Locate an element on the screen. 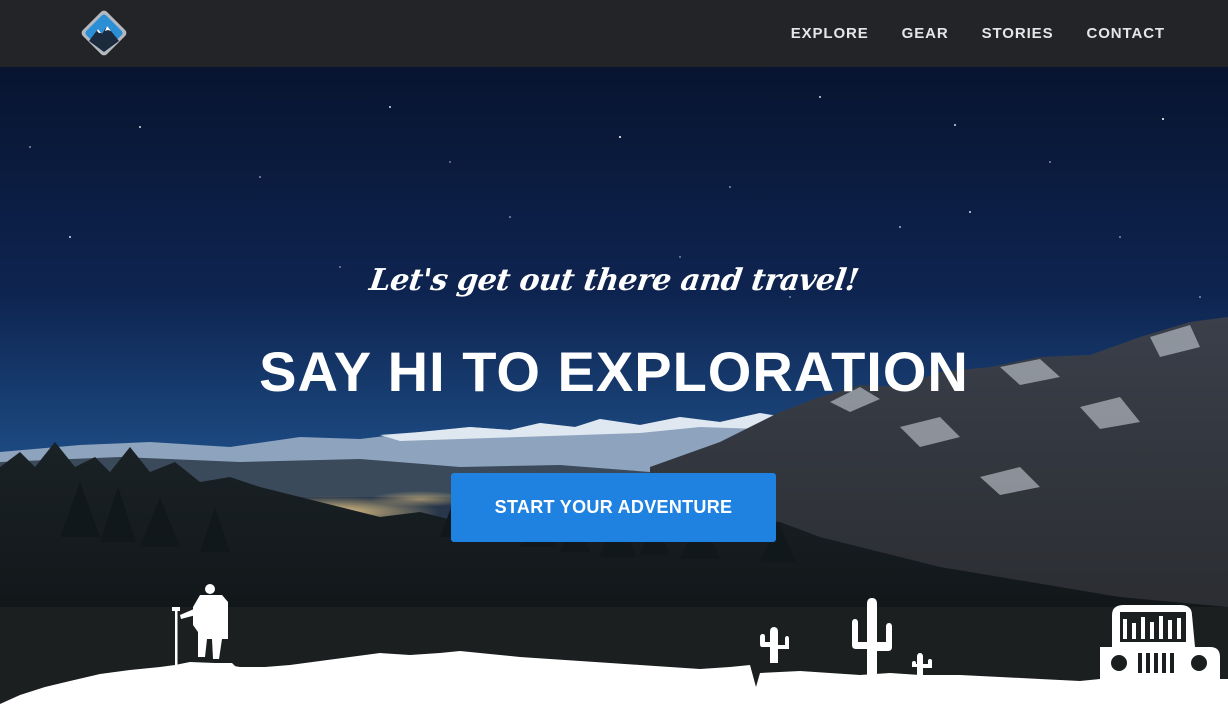  nav-links: EXPLORE GEAR STORIES CONTACT is located at coordinates (978, 33).